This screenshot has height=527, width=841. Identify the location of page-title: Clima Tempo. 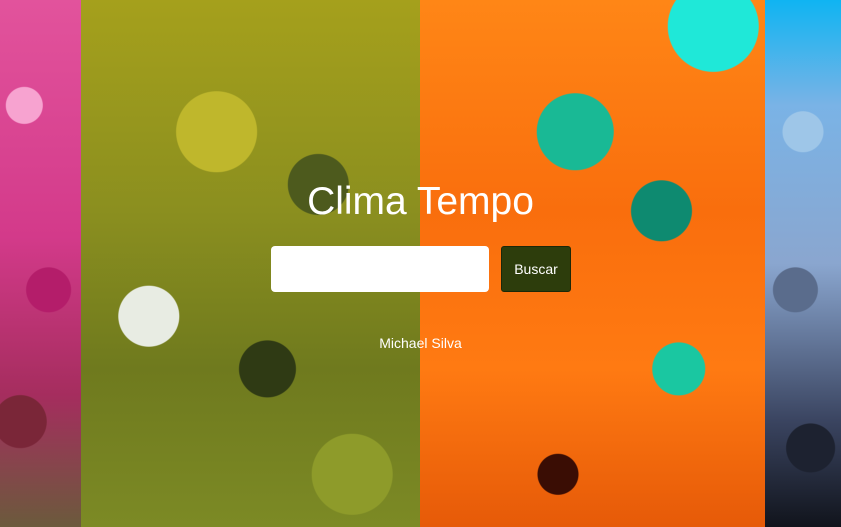
(420, 201).